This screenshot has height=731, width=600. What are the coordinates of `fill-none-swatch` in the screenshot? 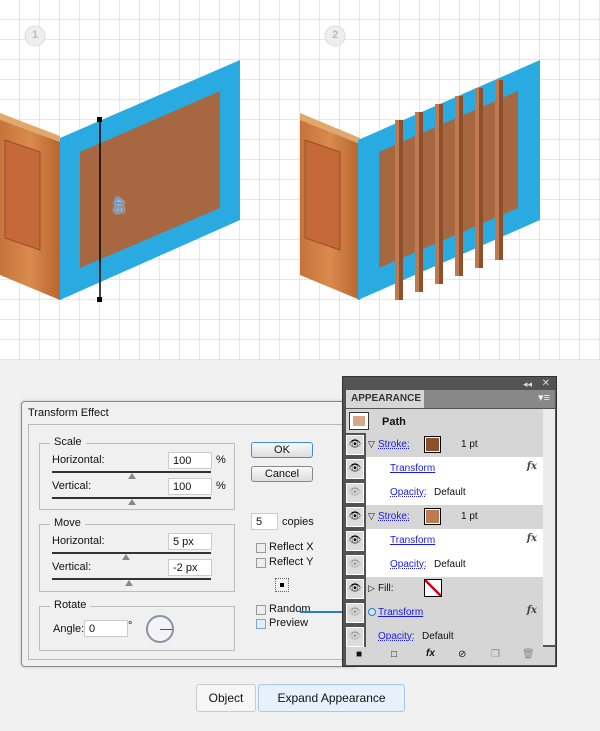 It's located at (433, 588).